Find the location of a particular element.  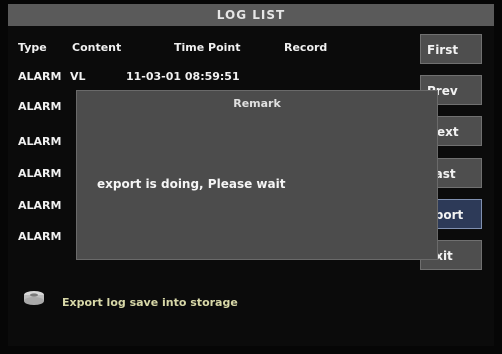

dialog-message: export is doing, Please wait is located at coordinates (191, 184).